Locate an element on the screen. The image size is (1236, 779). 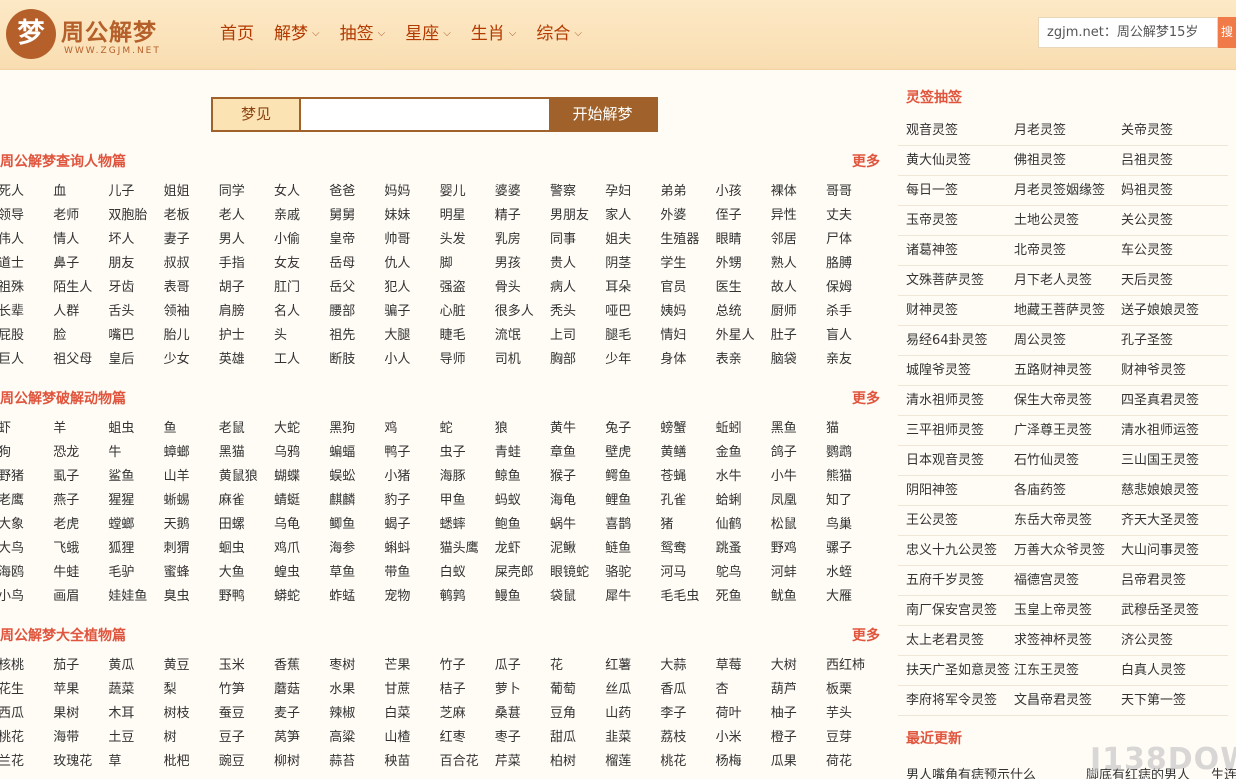
keyword-link: 知了 is located at coordinates (839, 501).